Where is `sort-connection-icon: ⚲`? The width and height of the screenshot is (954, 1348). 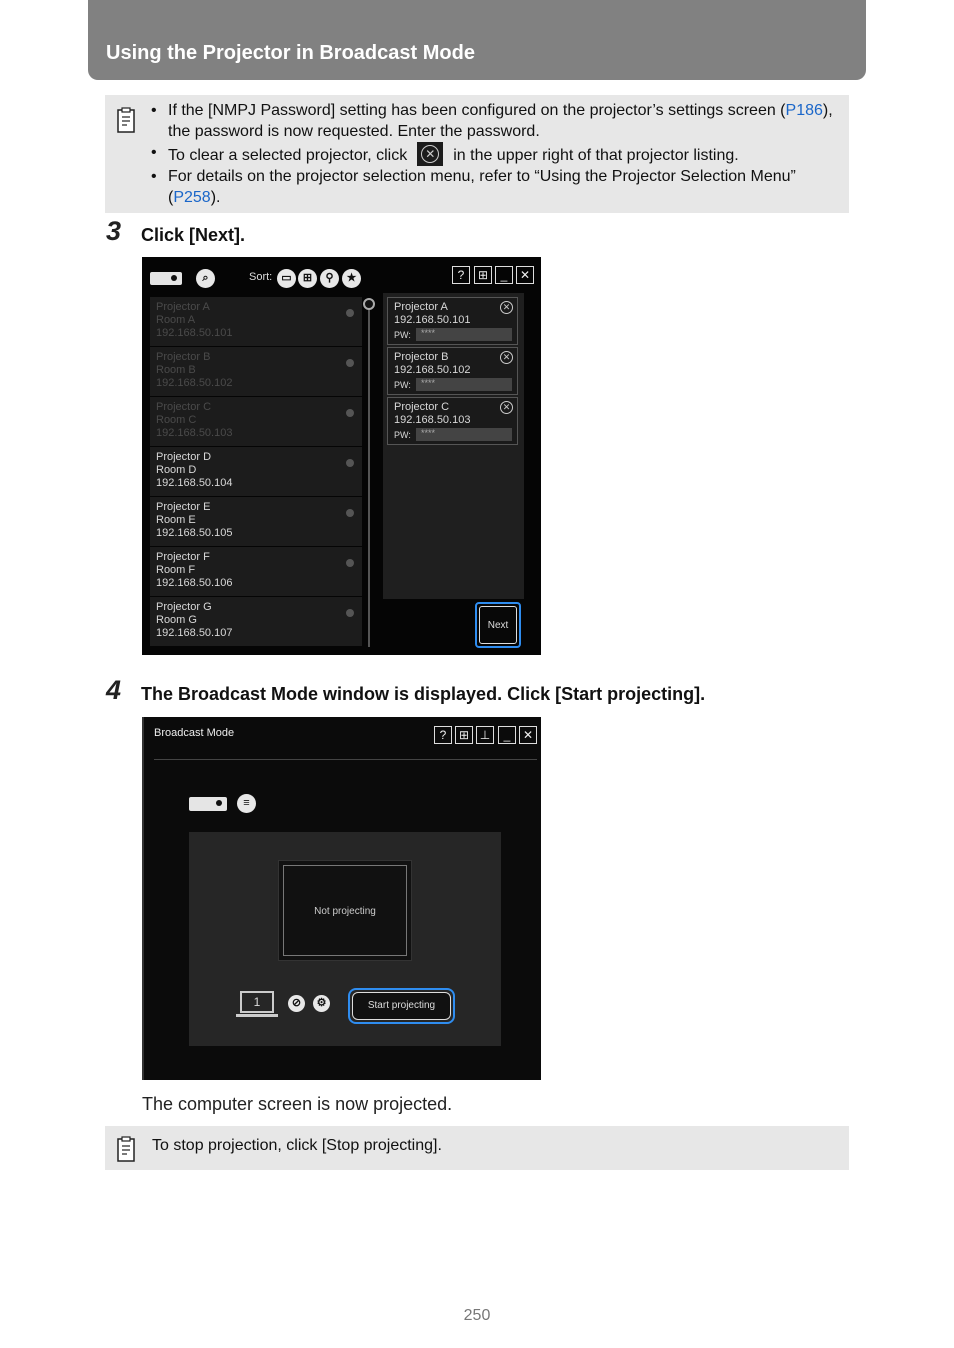 sort-connection-icon: ⚲ is located at coordinates (329, 278).